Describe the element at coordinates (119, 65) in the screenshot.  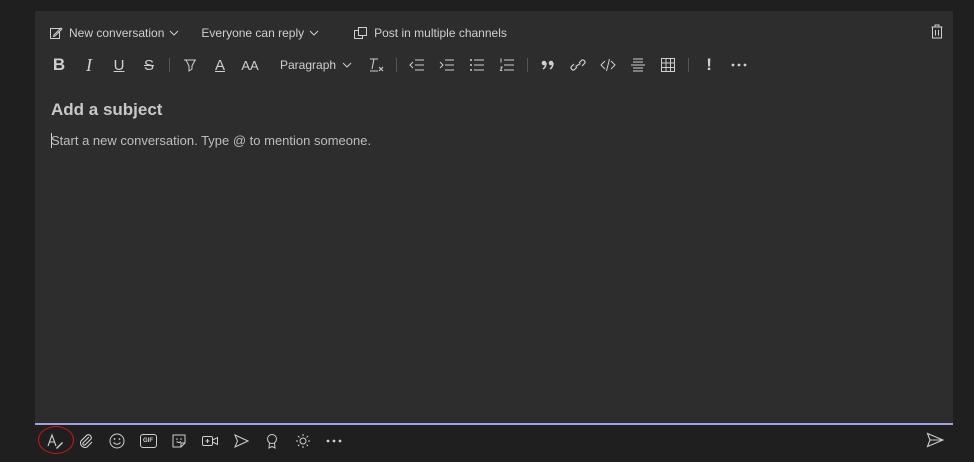
I see `underline-button: U` at that location.